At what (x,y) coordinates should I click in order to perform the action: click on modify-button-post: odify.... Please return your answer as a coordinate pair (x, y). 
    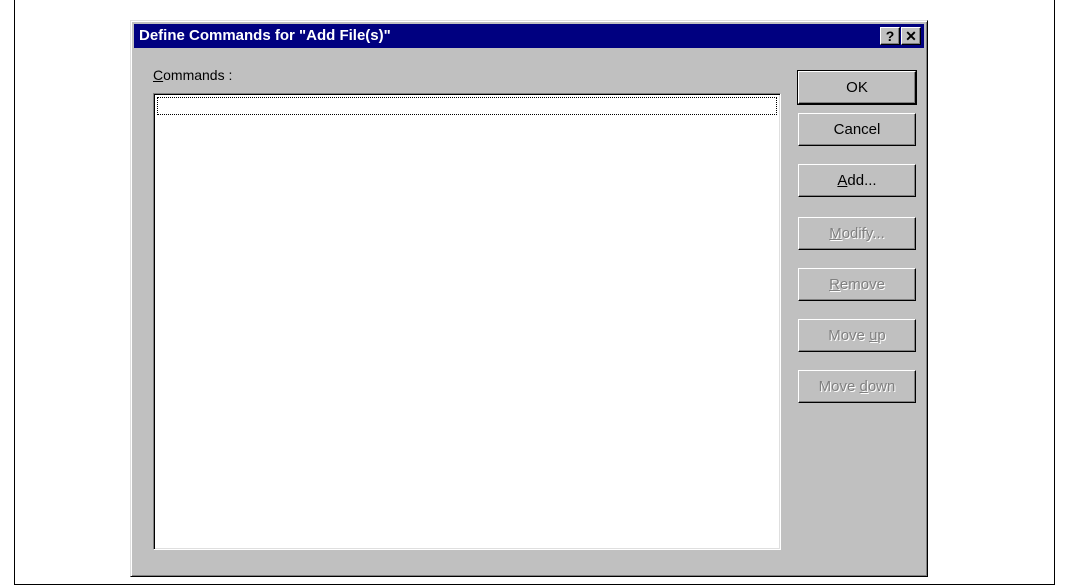
    Looking at the image, I should click on (863, 233).